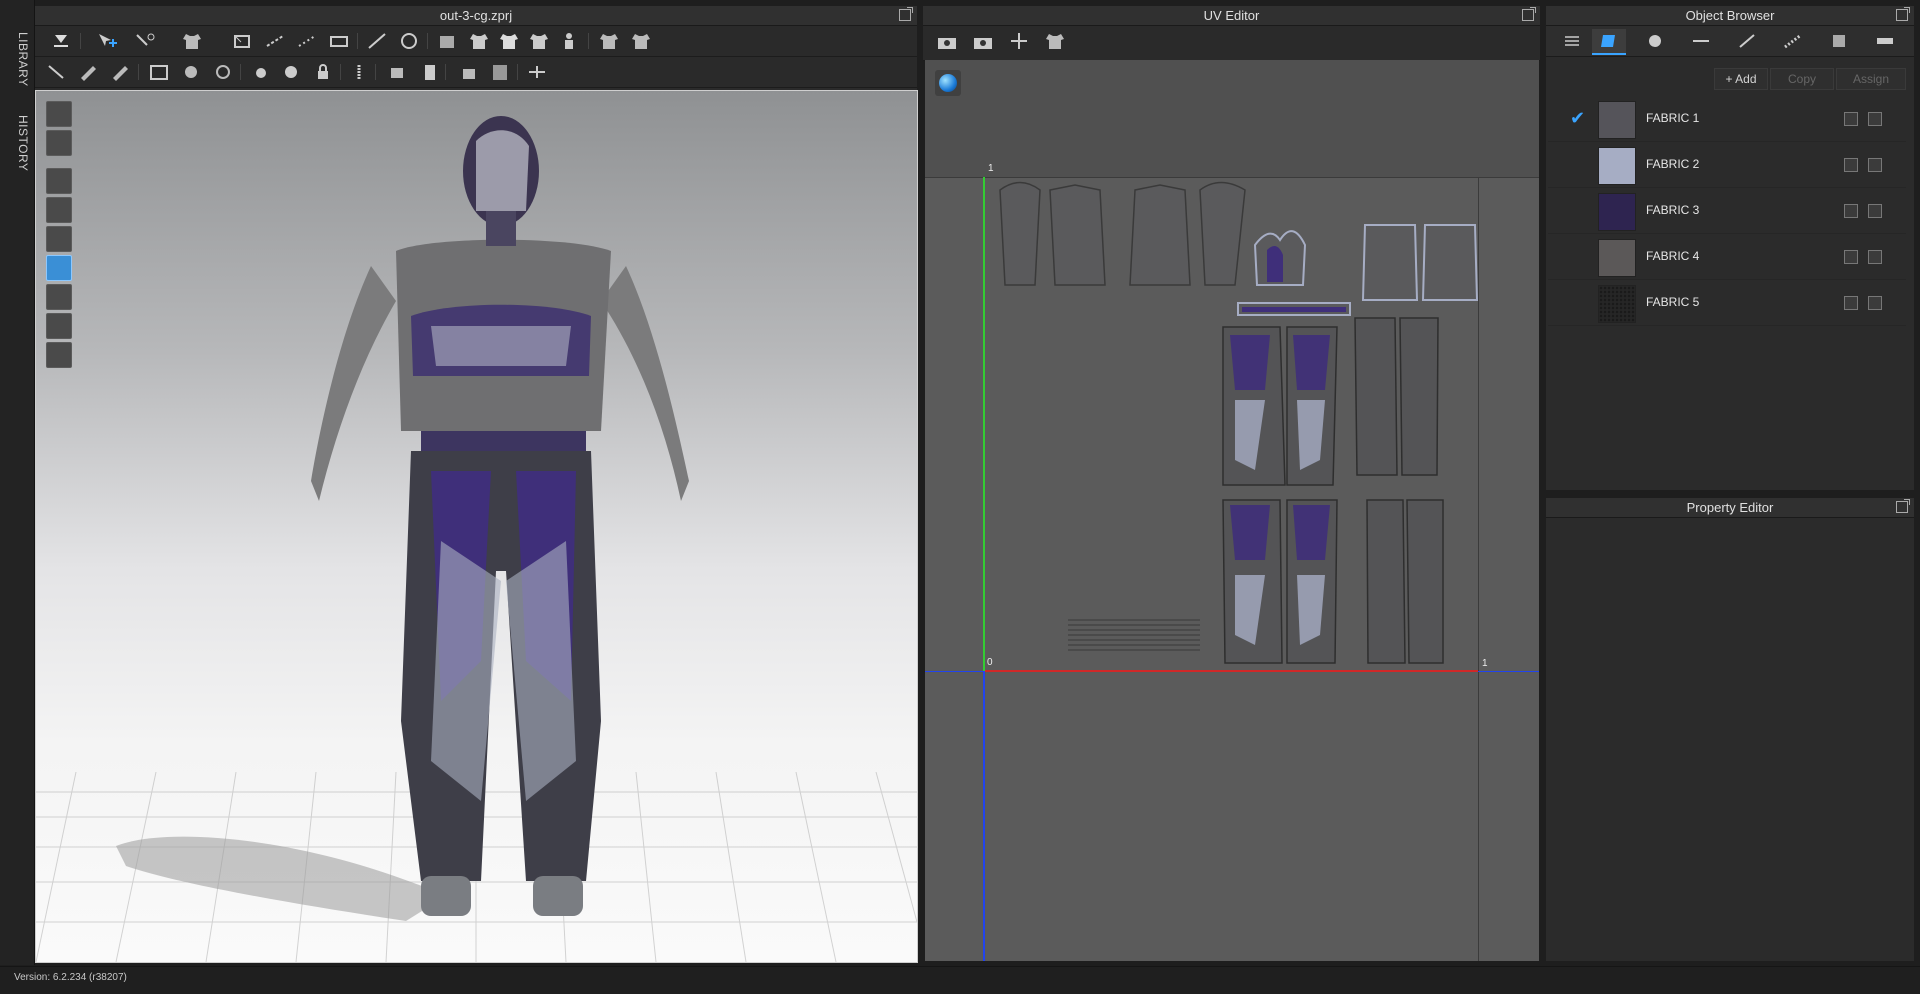  I want to click on edit-texture-icon, so click(57, 72).